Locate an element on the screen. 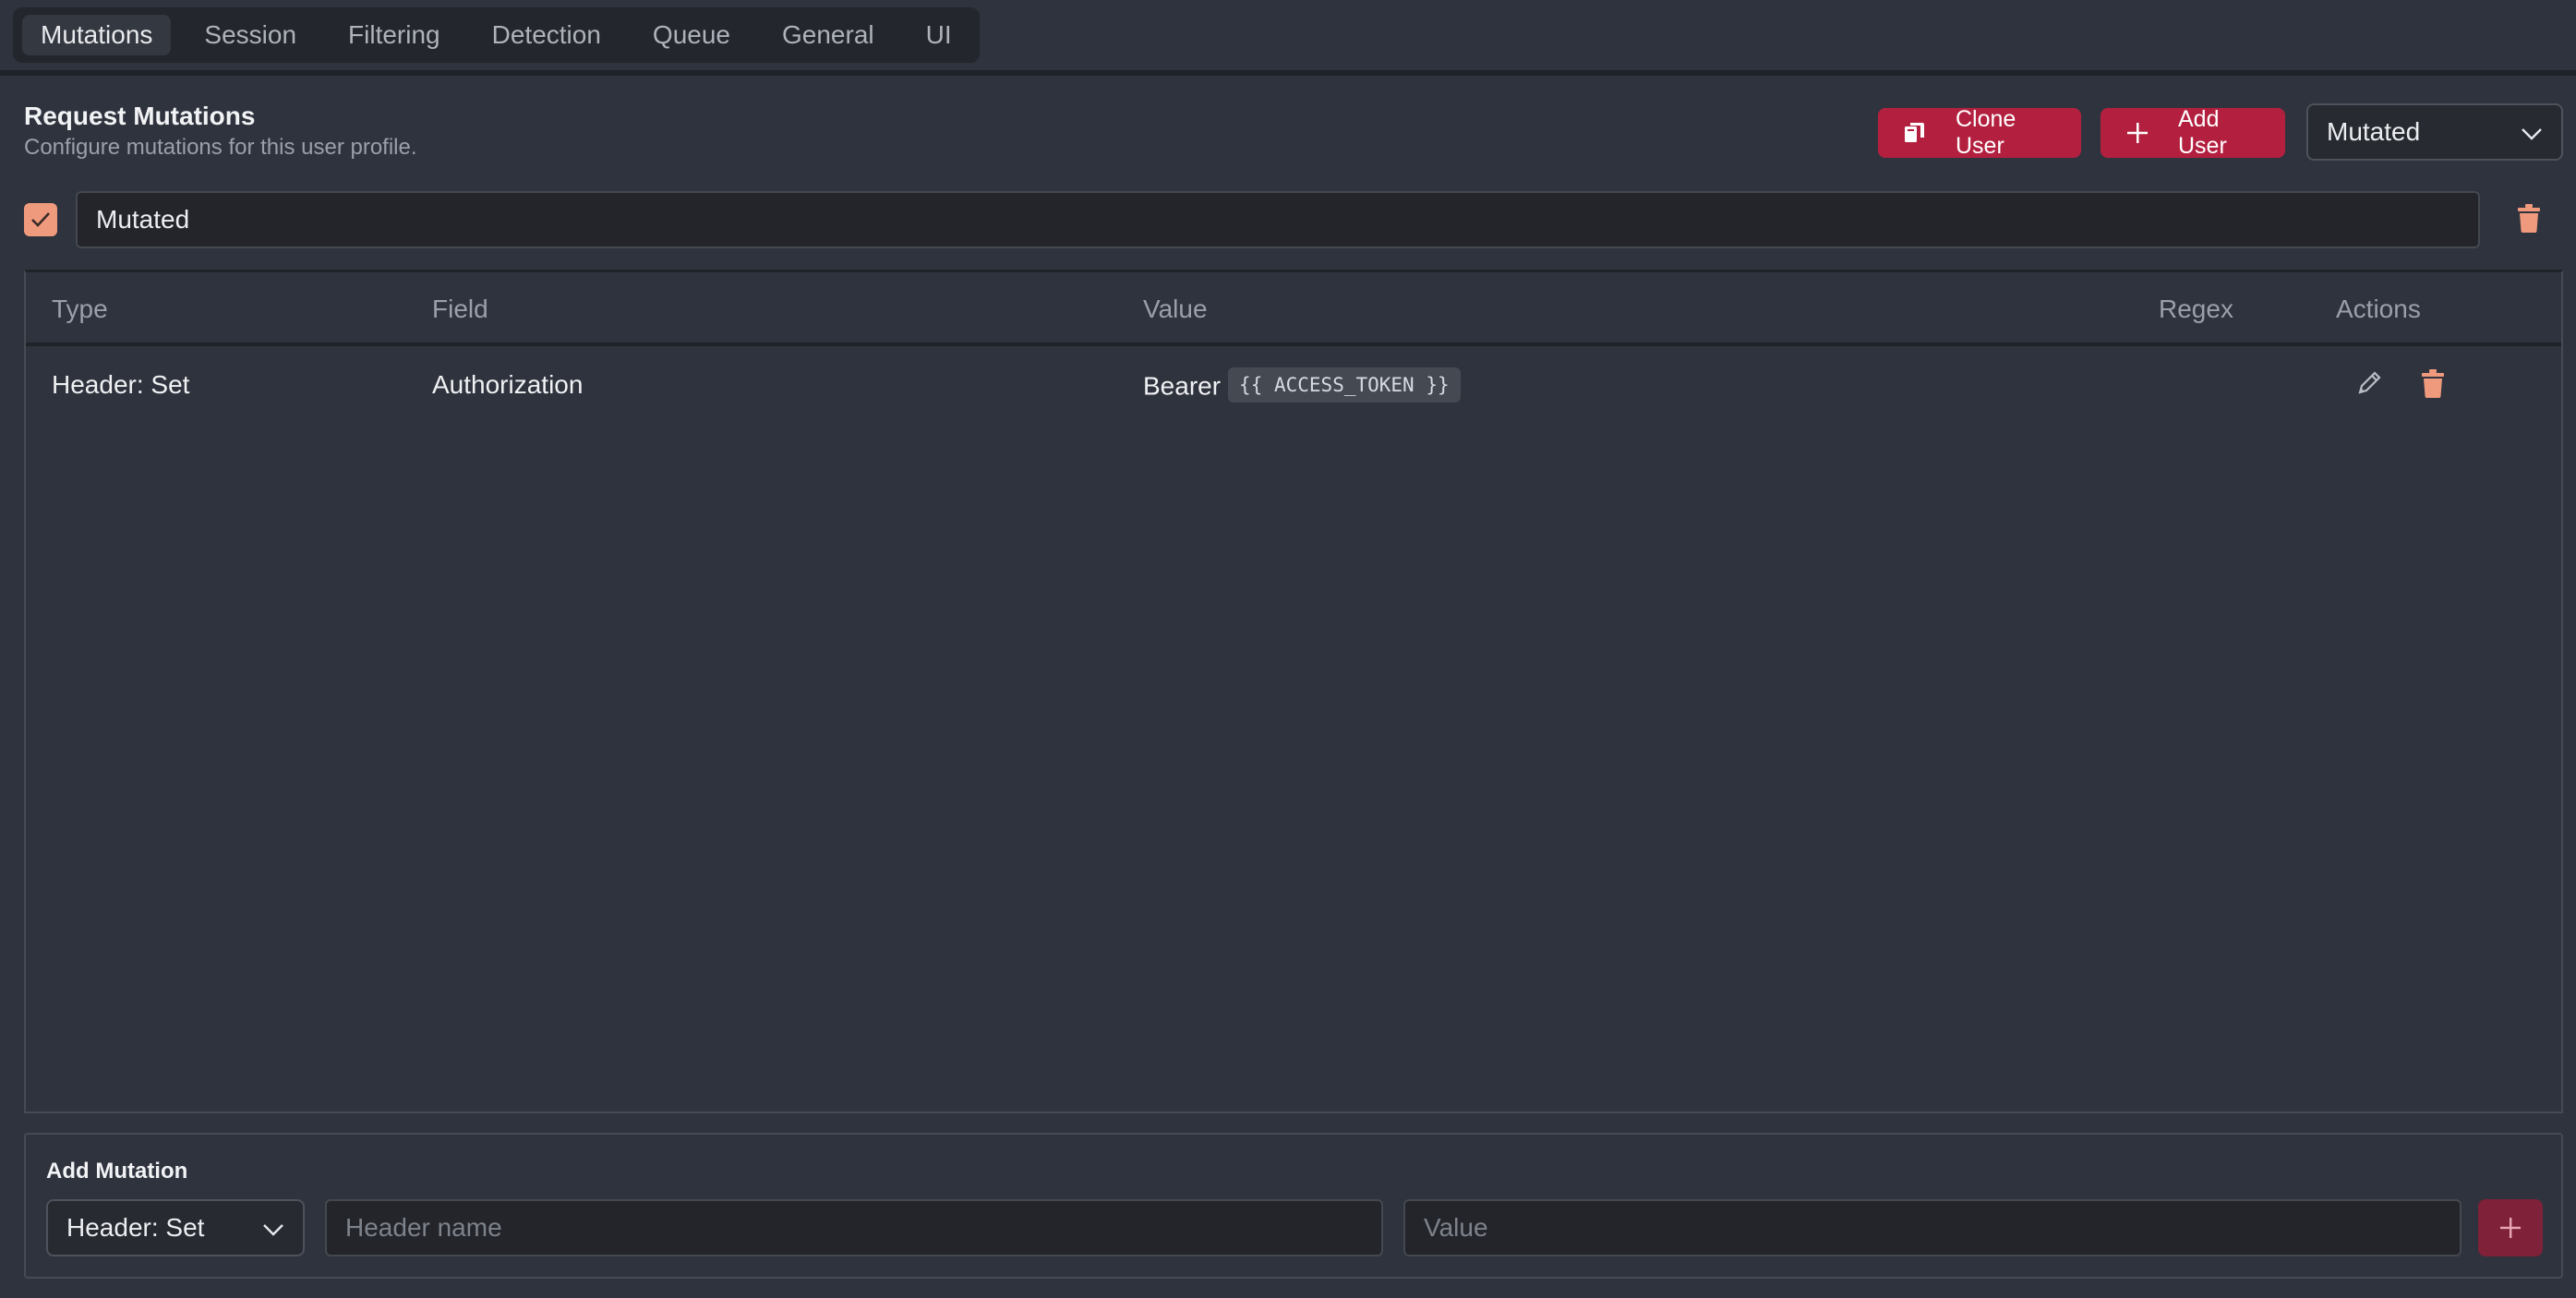  add-user-label: Add User is located at coordinates (2202, 132).